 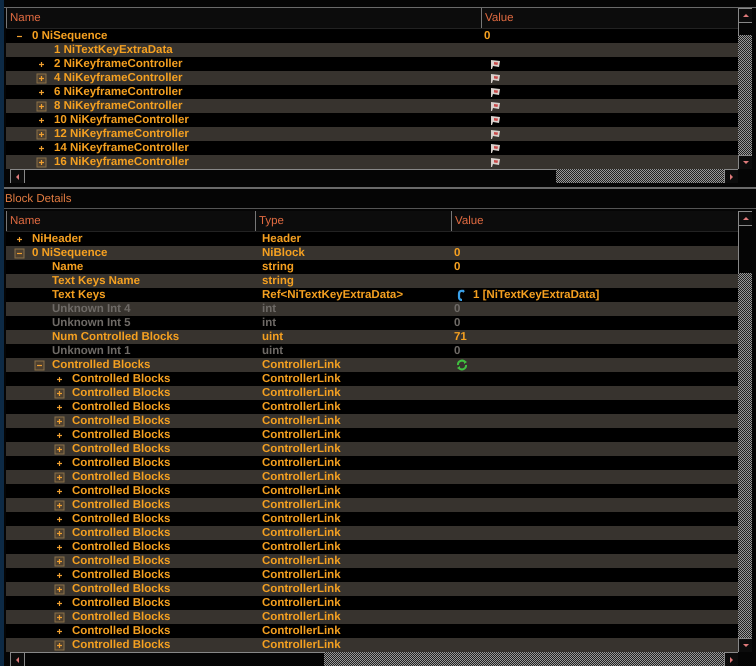 What do you see at coordinates (372, 36) in the screenshot?
I see `tree-row: 0 NiSequence 0` at bounding box center [372, 36].